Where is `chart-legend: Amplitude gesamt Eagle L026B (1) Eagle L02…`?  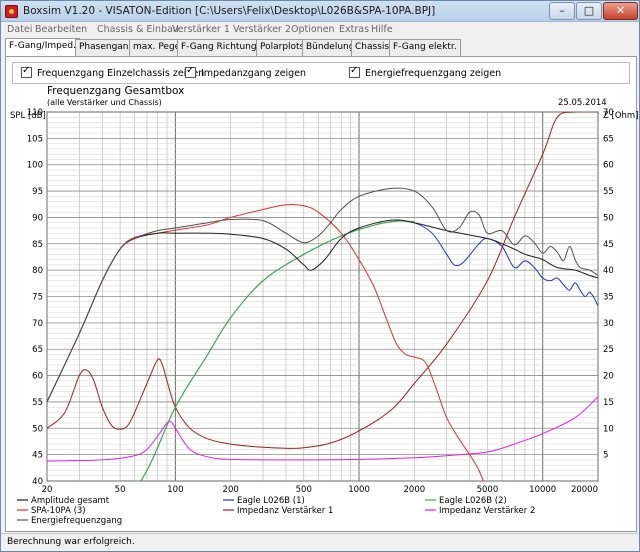 chart-legend: Amplitude gesamt Eagle L026B (1) Eagle L02… is located at coordinates (276, 511).